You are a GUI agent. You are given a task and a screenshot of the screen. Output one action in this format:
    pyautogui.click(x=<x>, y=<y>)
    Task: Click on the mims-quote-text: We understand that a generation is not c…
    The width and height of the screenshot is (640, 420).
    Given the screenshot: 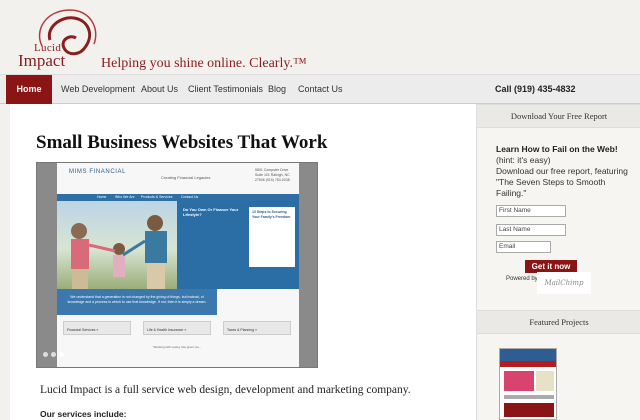 What is the action you would take?
    pyautogui.click(x=137, y=299)
    